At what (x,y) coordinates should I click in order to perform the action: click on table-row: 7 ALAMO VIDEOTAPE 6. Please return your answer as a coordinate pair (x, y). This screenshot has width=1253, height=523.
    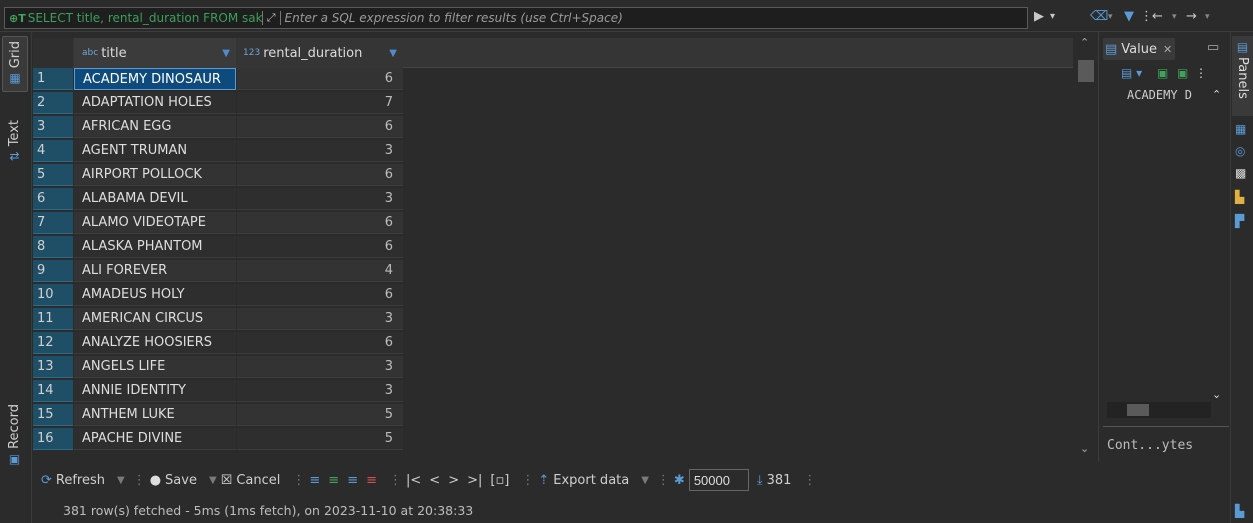
    Looking at the image, I should click on (553, 223).